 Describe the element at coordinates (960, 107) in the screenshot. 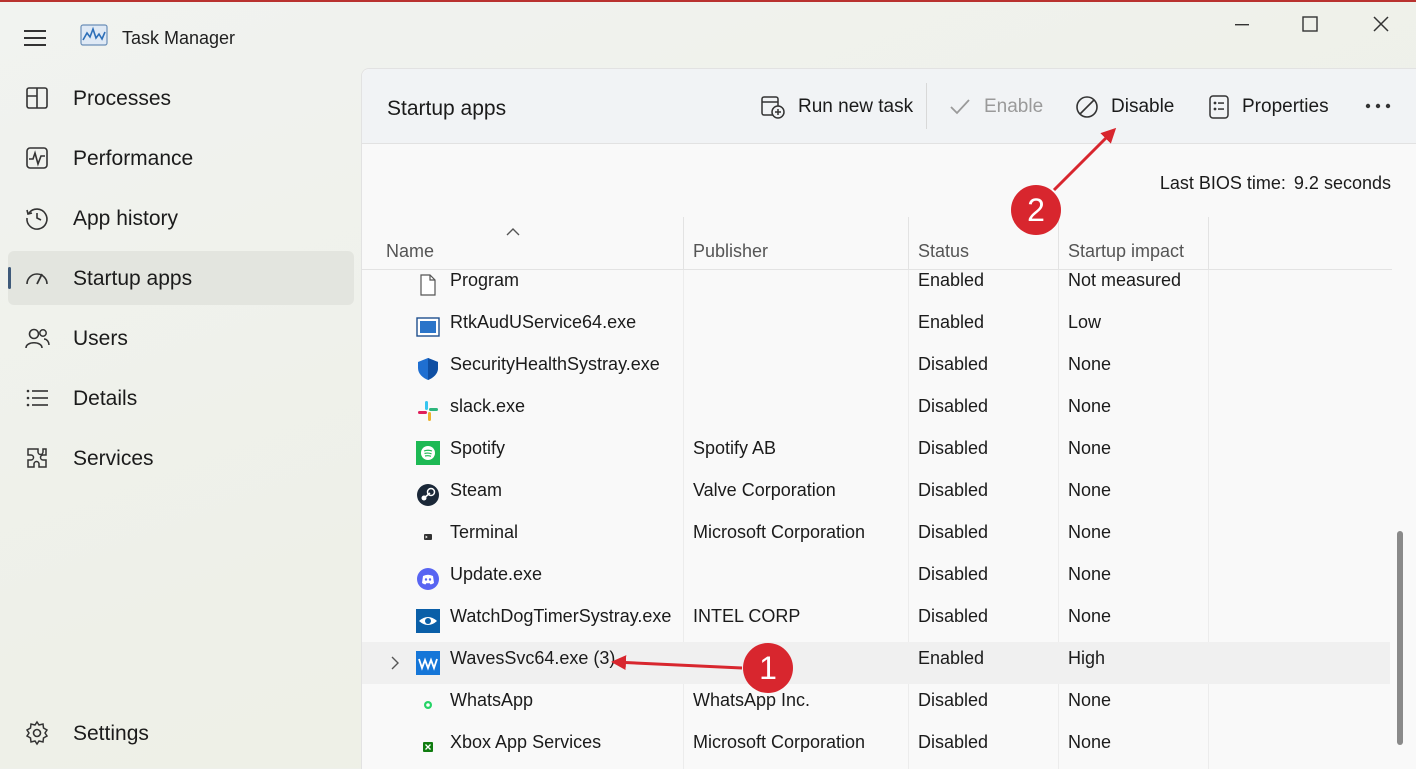

I see `checkmark-icon` at that location.